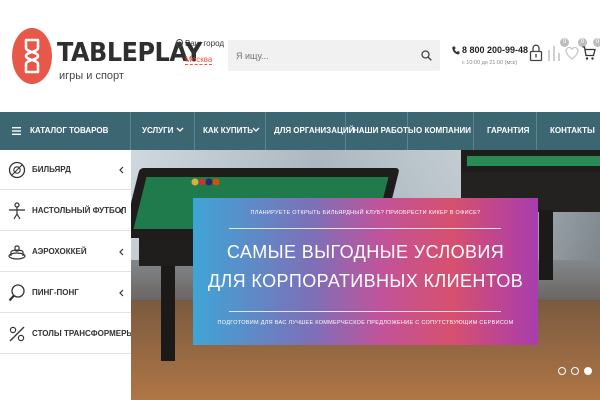  What do you see at coordinates (426, 55) in the screenshot?
I see `search-icon` at bounding box center [426, 55].